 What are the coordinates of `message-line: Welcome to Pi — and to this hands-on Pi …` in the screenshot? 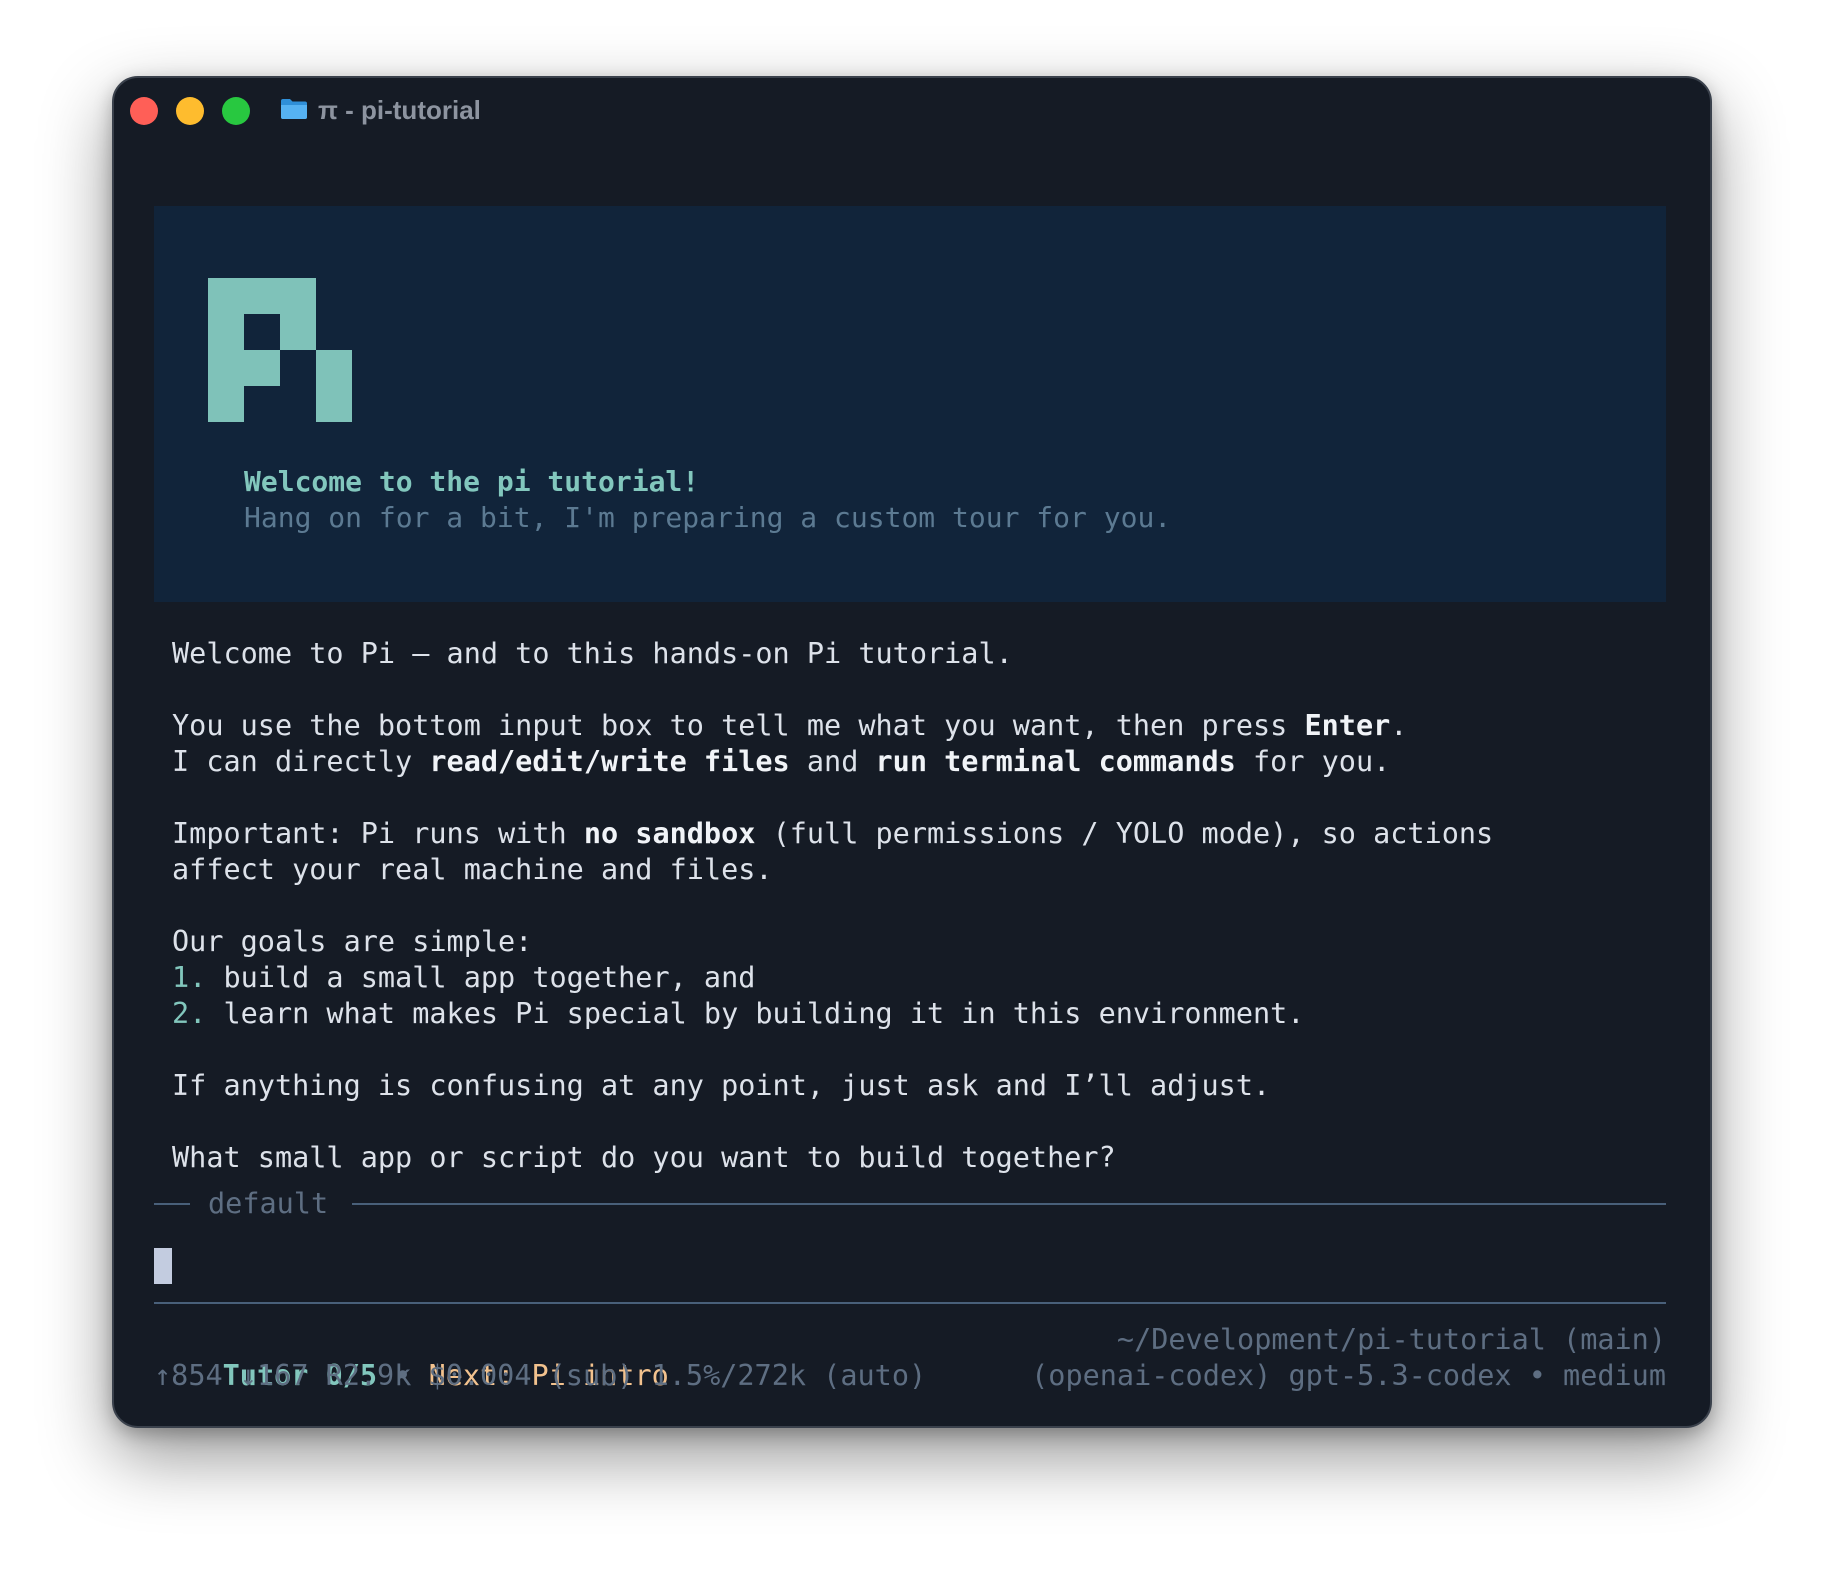 It's located at (592, 653).